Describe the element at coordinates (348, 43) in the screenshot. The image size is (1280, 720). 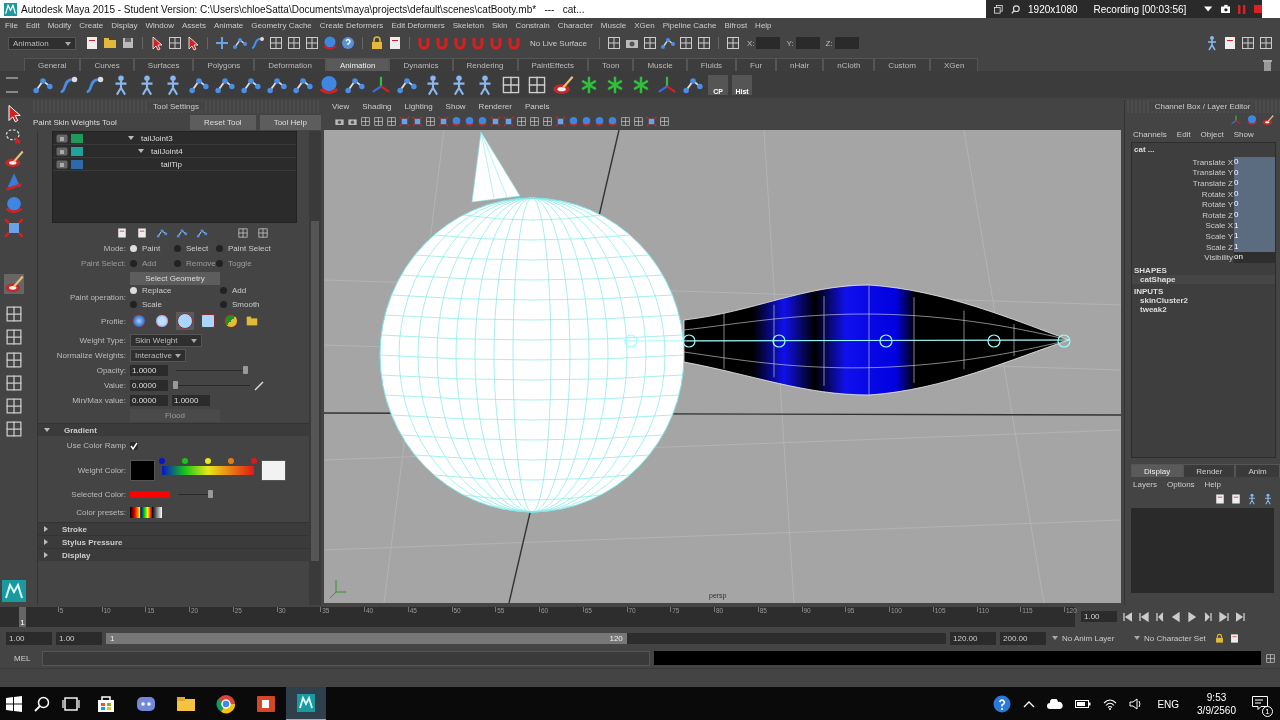
I see `help-icon` at that location.